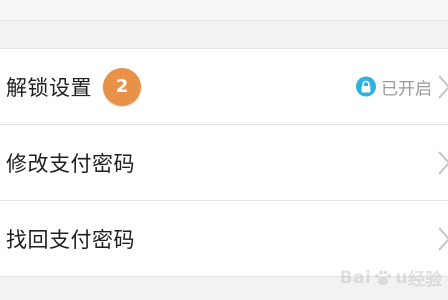 The width and height of the screenshot is (448, 300). Describe the element at coordinates (224, 10) in the screenshot. I see `top-strip` at that location.